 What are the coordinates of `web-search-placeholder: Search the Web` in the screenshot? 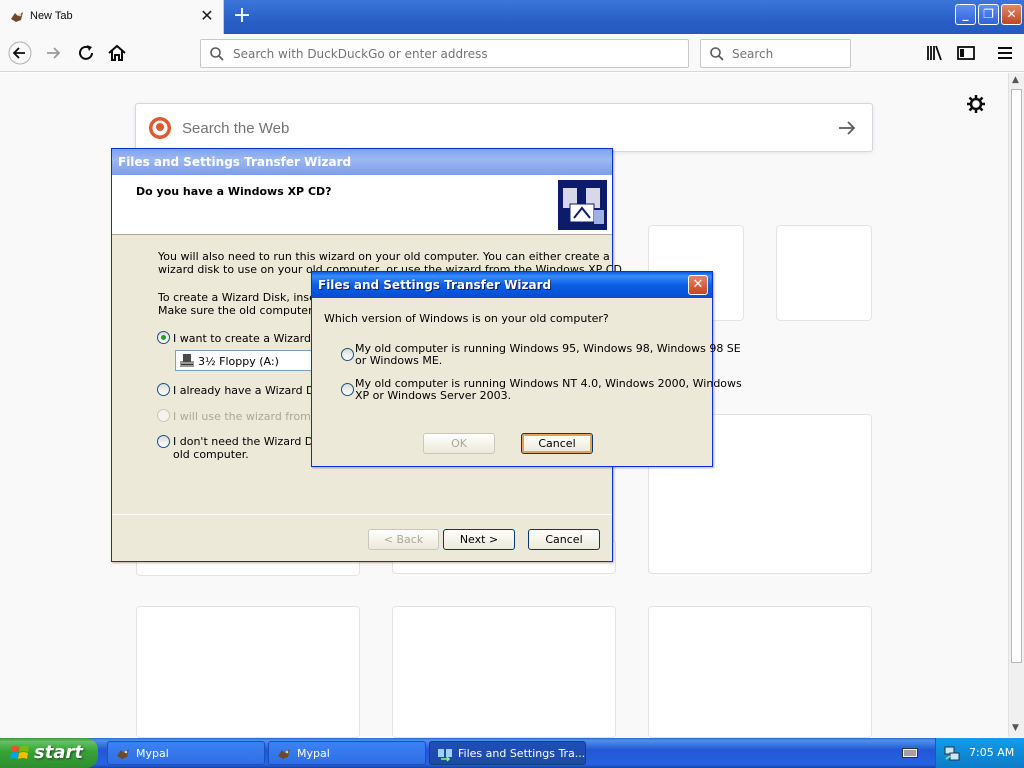 It's located at (236, 128).